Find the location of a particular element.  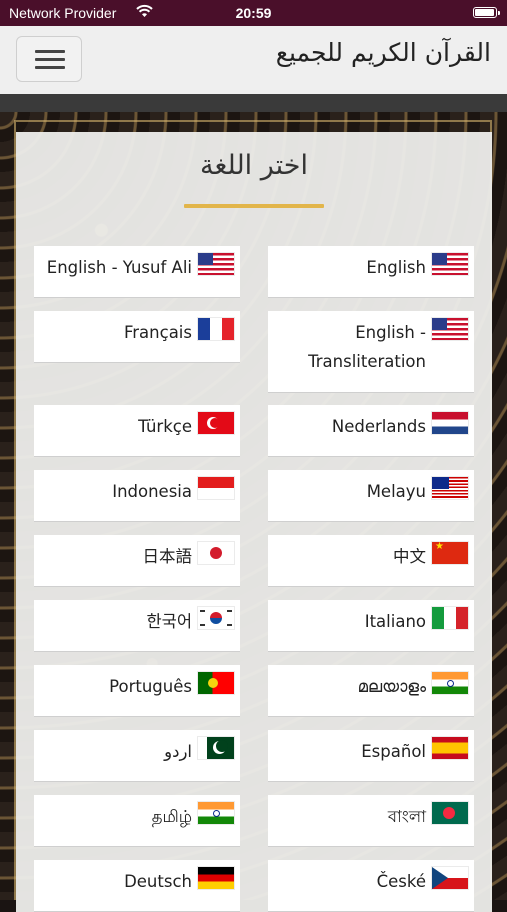

language-item-turkish: Türkçe is located at coordinates (137, 431).